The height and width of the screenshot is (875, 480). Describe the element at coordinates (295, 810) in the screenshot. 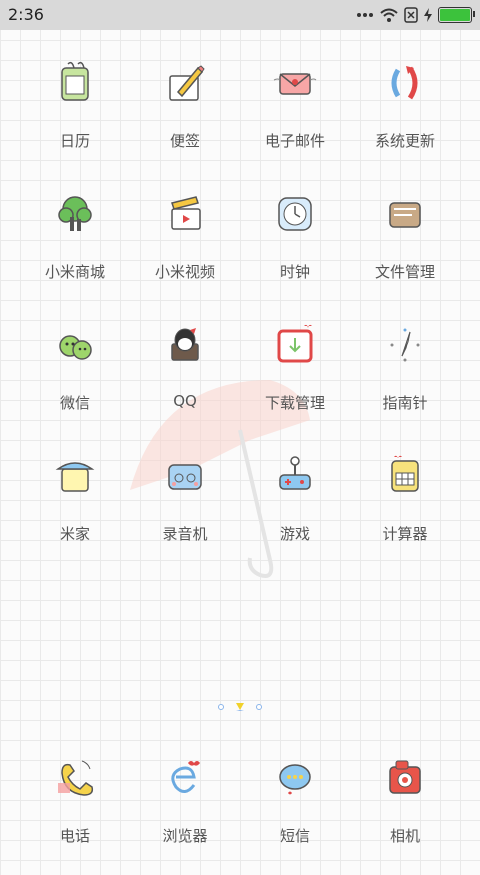

I see `app-messages: 短信` at that location.